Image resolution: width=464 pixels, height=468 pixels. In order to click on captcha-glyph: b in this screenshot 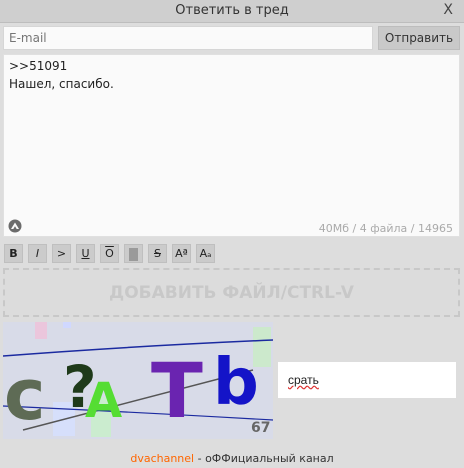, I will do `click(236, 383)`.